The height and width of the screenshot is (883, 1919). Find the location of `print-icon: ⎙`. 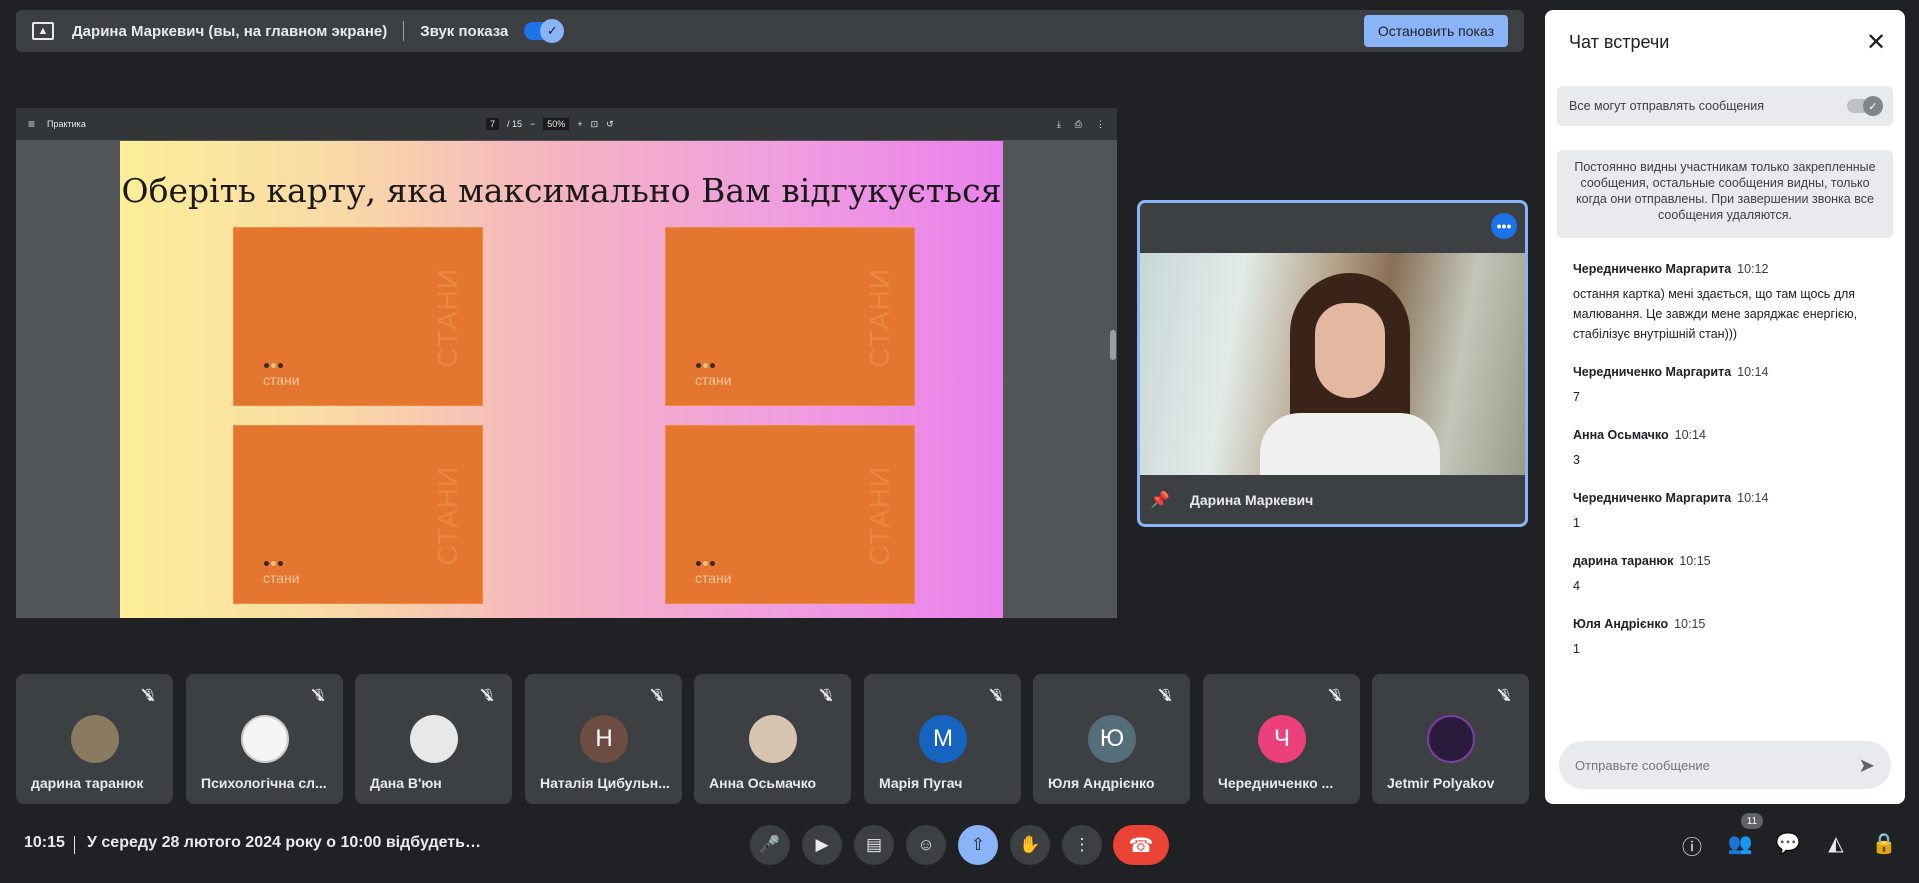

print-icon: ⎙ is located at coordinates (1078, 124).